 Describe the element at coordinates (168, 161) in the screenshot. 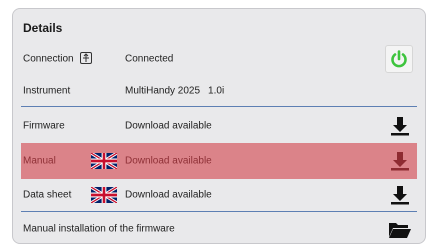

I see `manual-status: Download available` at that location.